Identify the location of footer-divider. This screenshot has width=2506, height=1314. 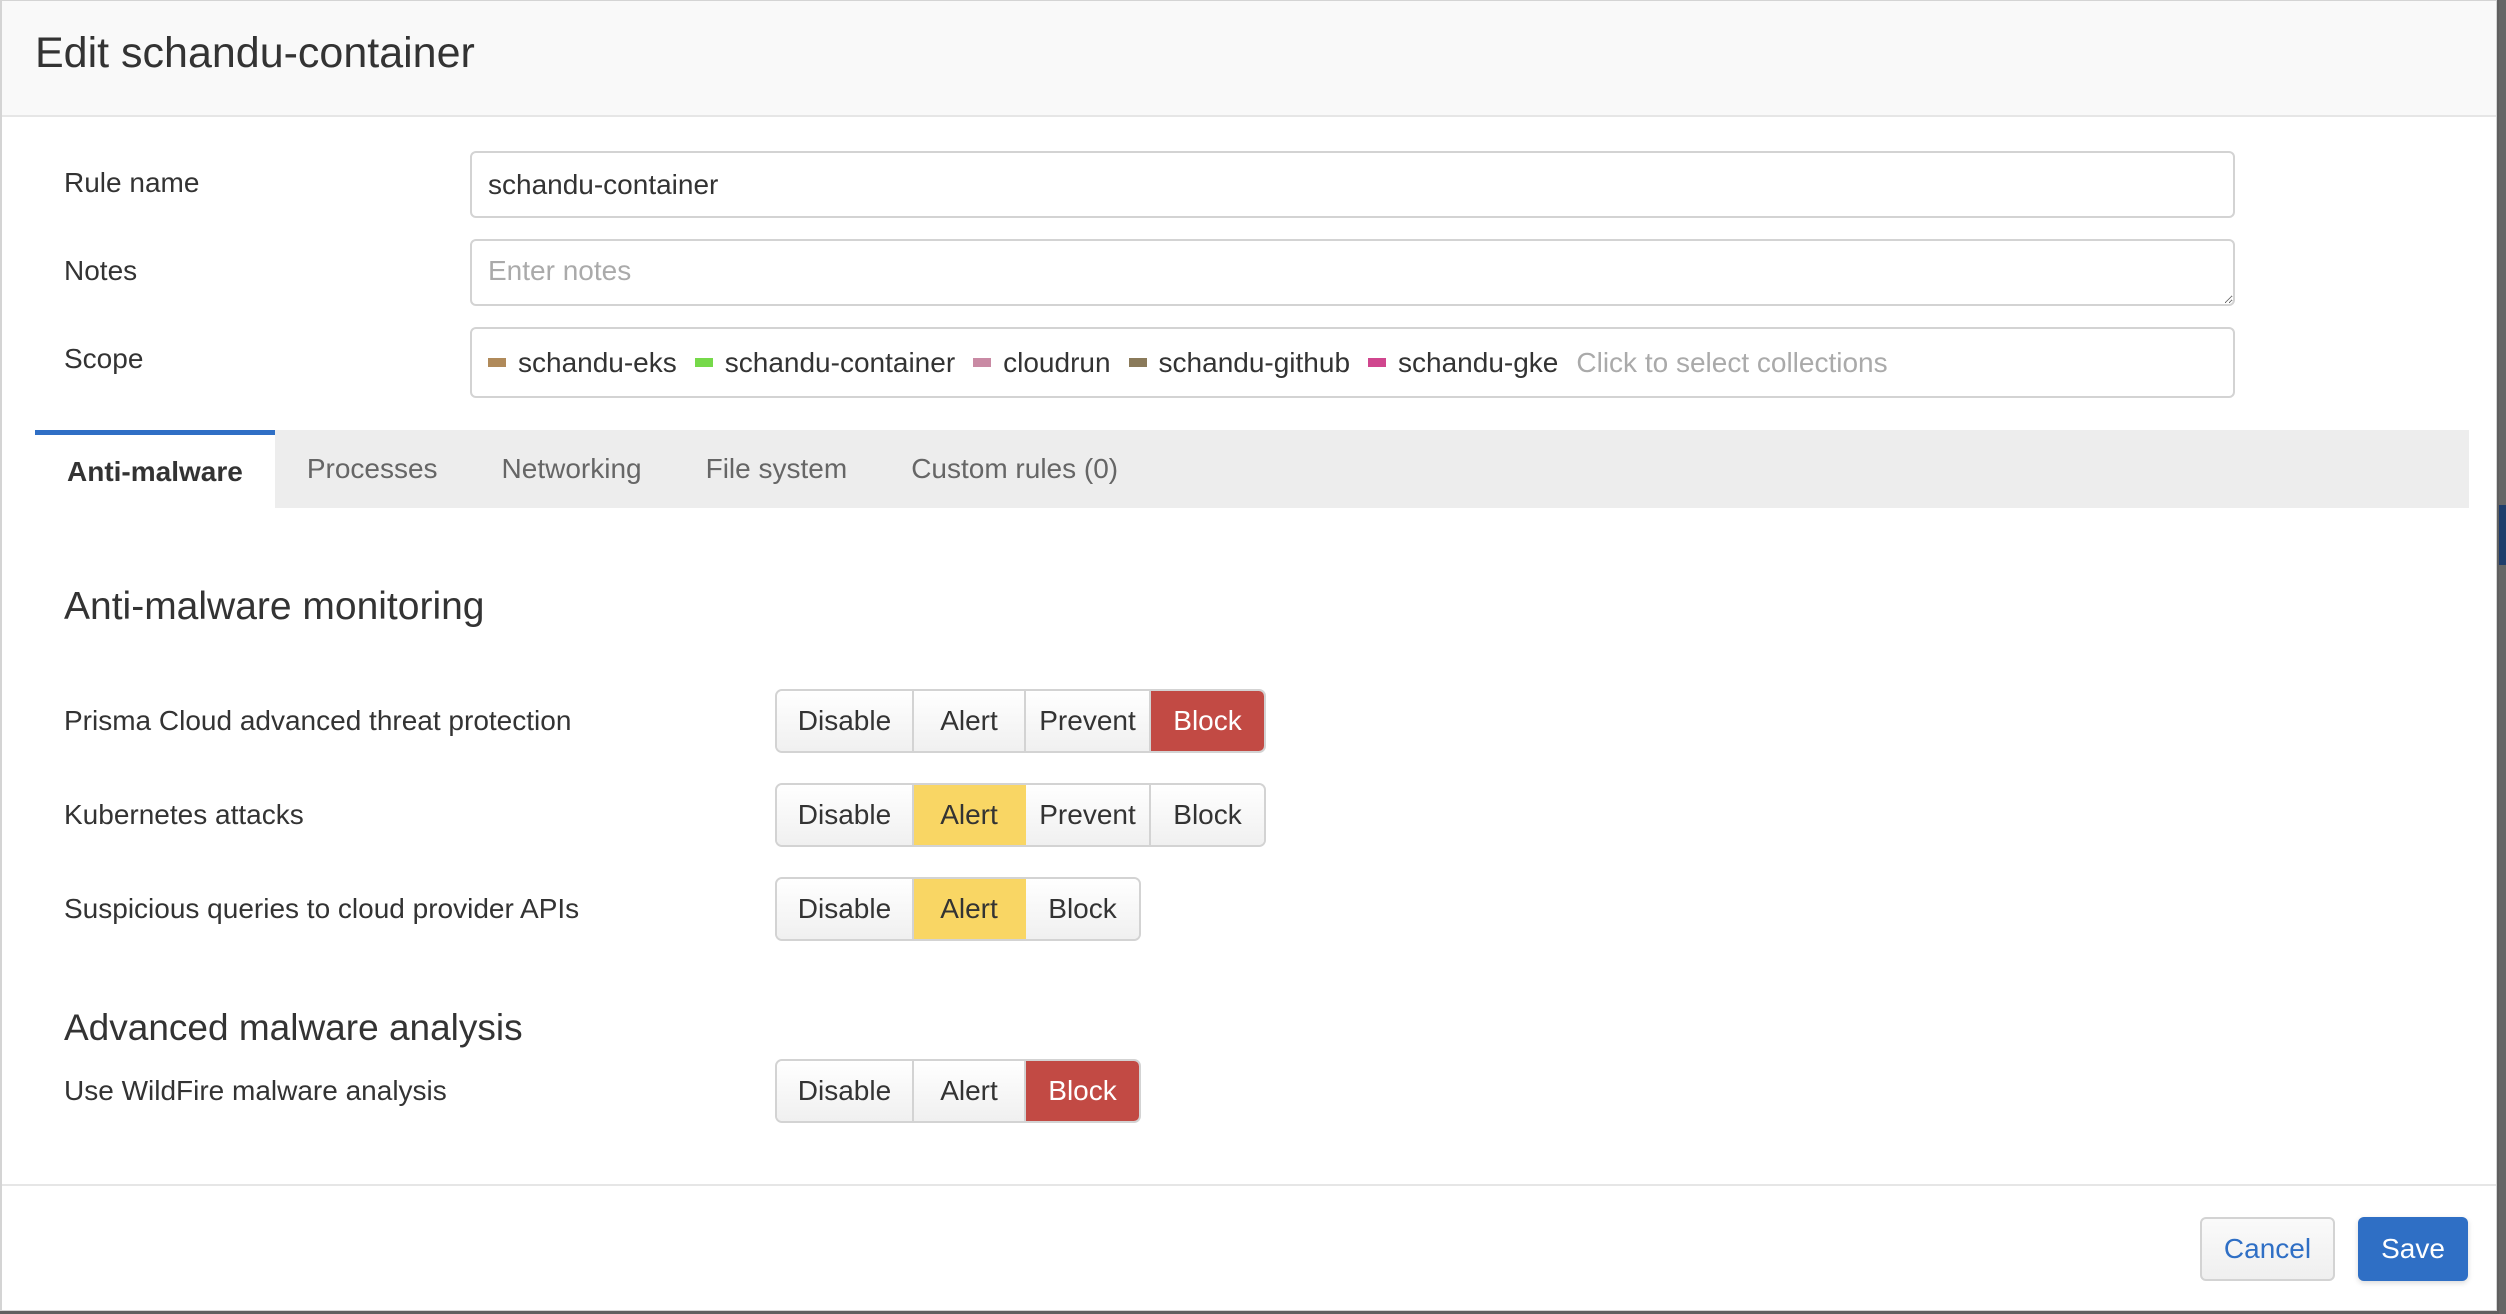
(1249, 1185).